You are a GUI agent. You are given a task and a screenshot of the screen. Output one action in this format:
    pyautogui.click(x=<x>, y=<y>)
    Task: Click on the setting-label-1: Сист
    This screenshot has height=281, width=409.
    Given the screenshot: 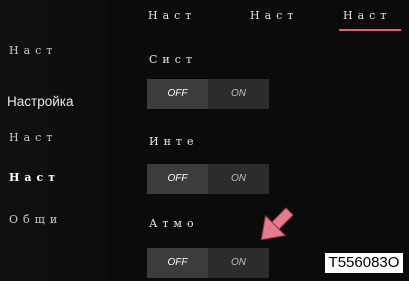 What is the action you would take?
    pyautogui.click(x=173, y=59)
    